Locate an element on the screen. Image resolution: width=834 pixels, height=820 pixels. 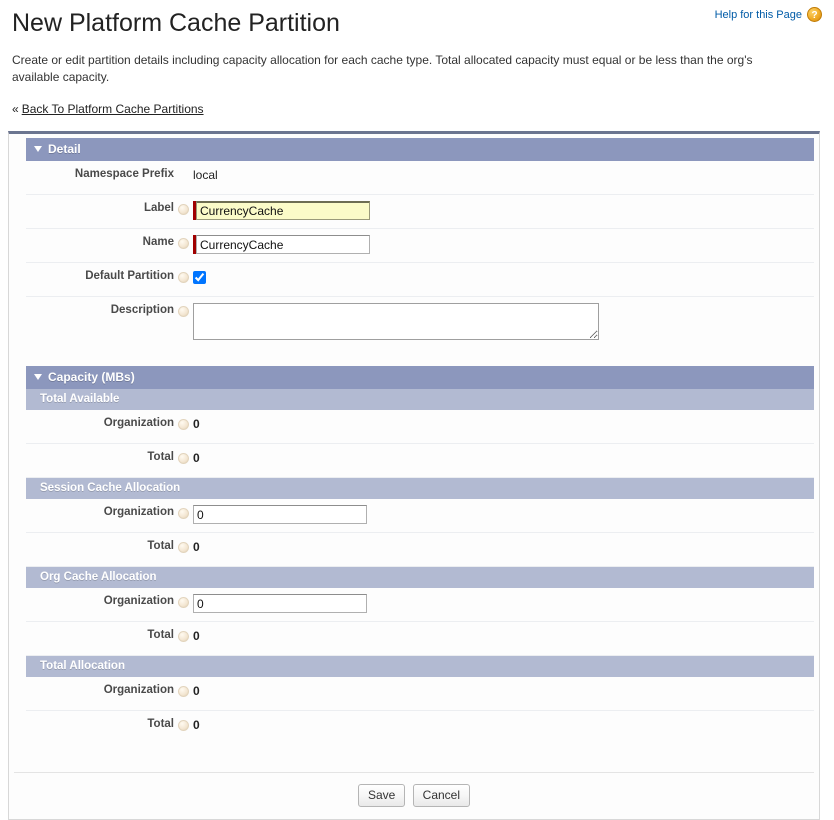
session-cache-organization-input is located at coordinates (280, 514).